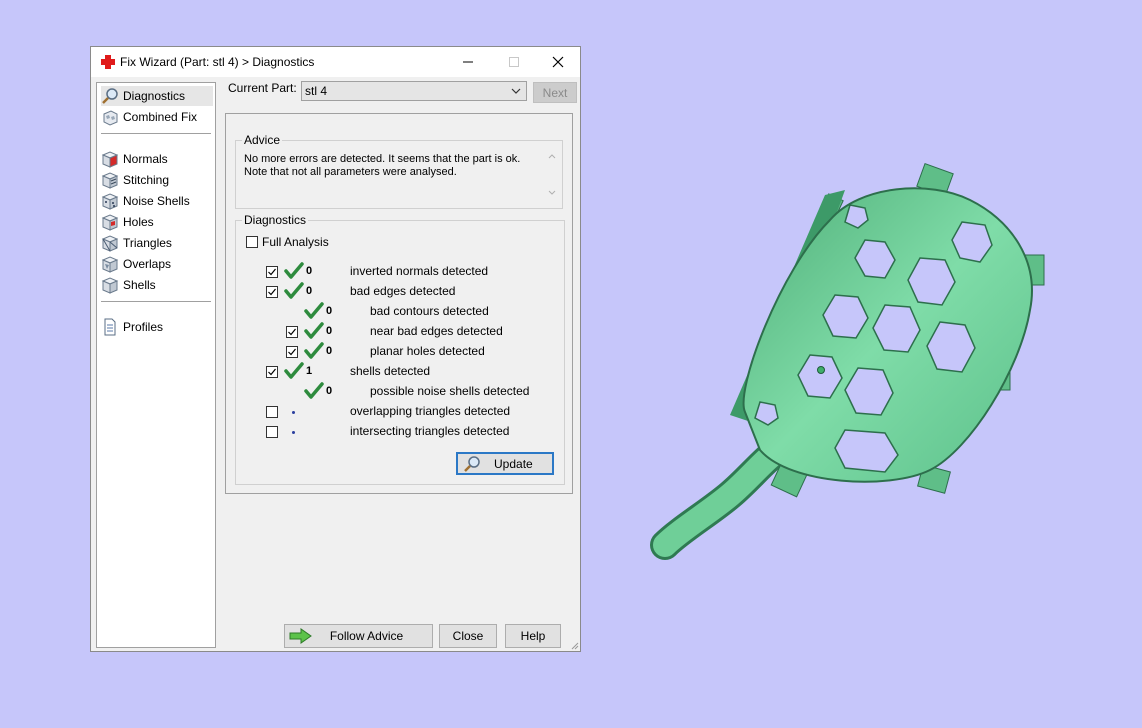  What do you see at coordinates (430, 411) in the screenshot?
I see `row-label: overlapping triangles detected` at bounding box center [430, 411].